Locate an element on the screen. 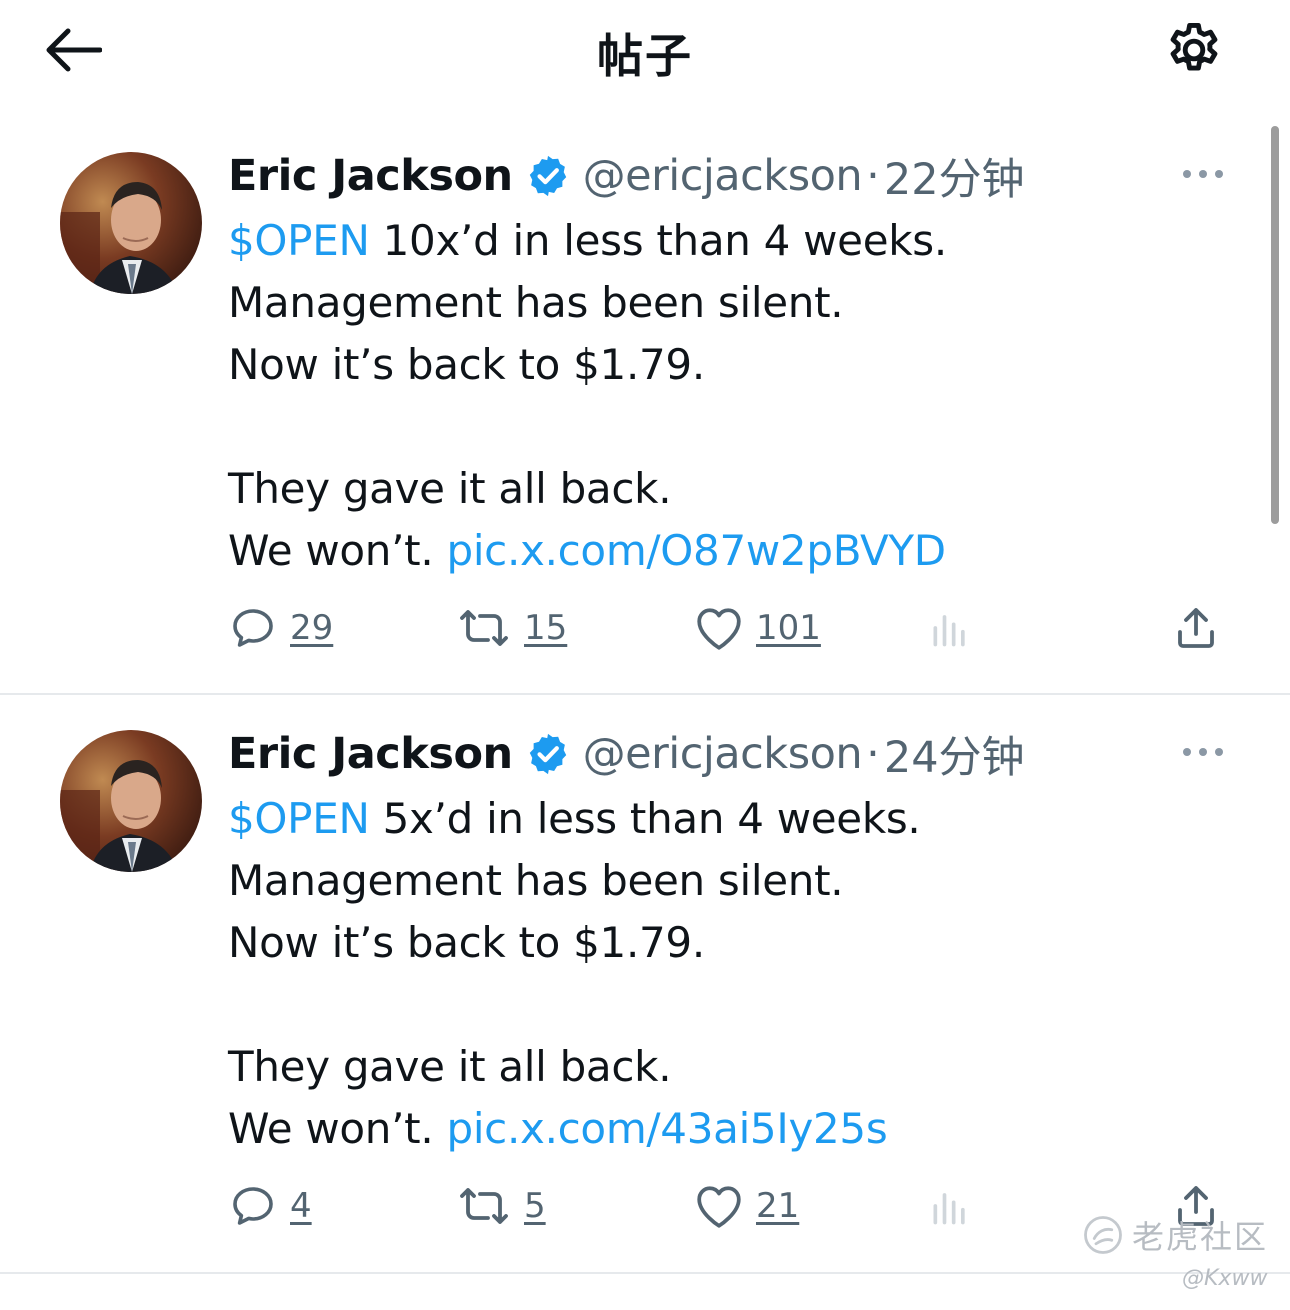 The height and width of the screenshot is (1310, 1290). settings-button is located at coordinates (1194, 50).